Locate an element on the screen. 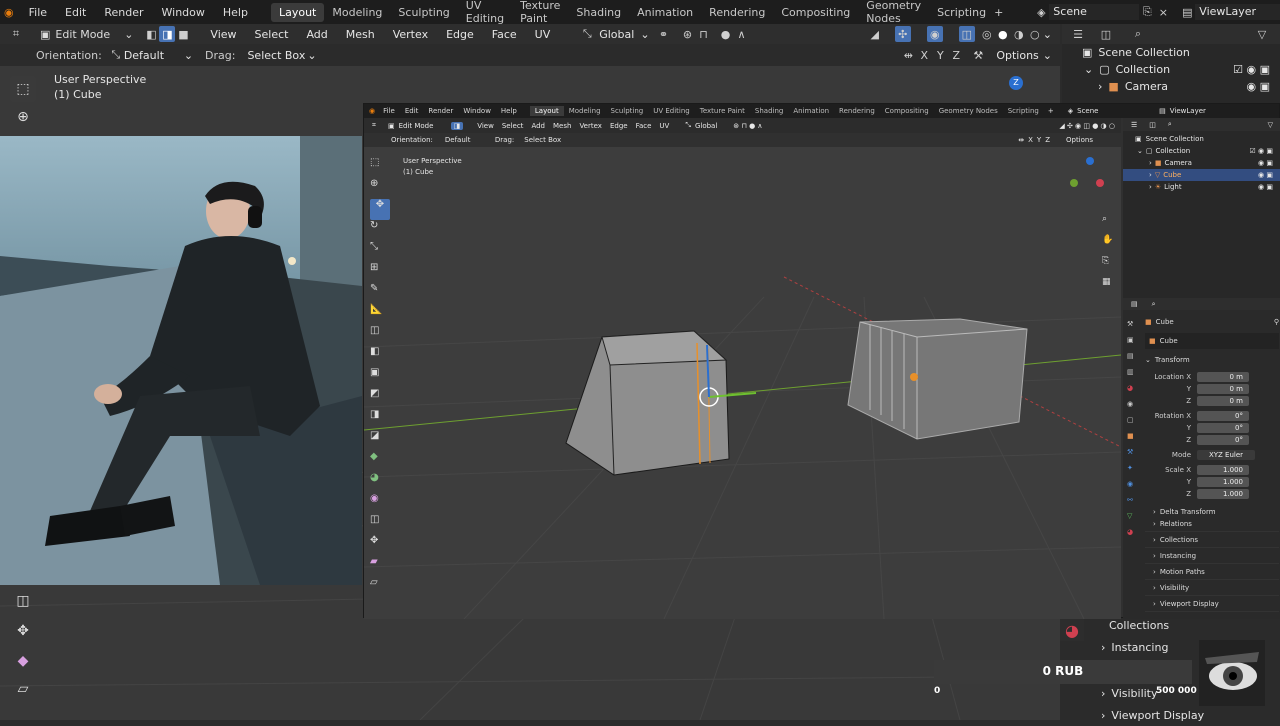  knife-icon: ◪ is located at coordinates (380, 440).